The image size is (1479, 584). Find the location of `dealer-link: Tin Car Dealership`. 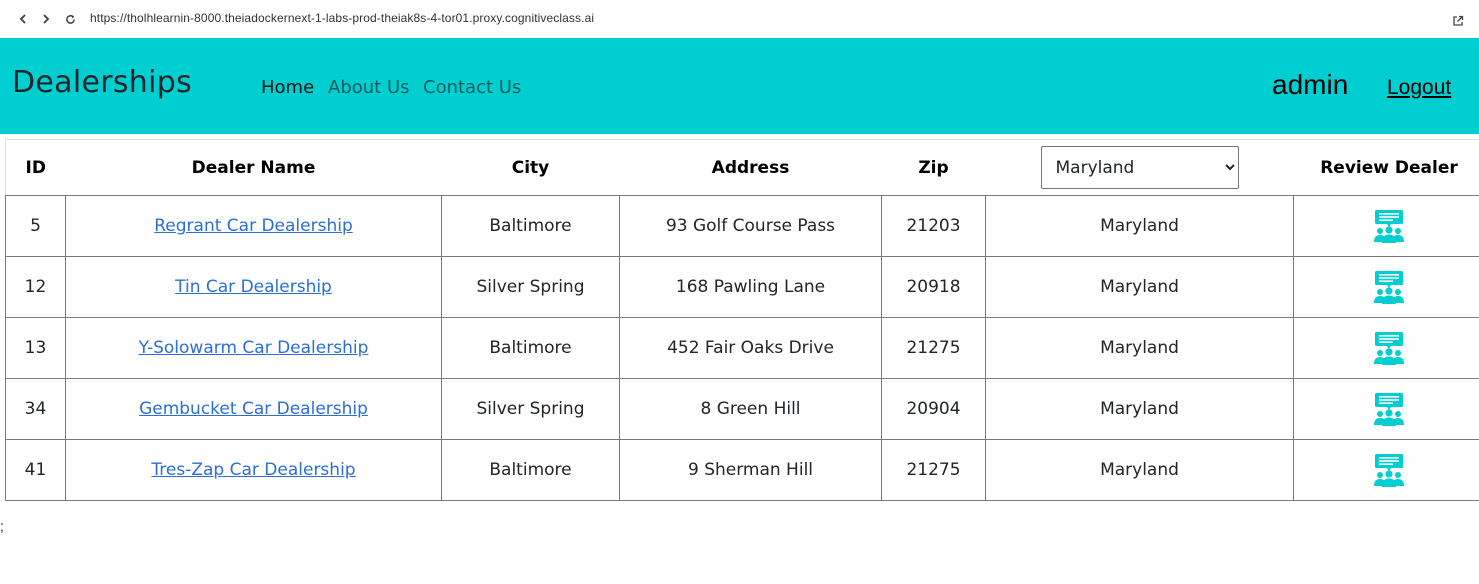

dealer-link: Tin Car Dealership is located at coordinates (253, 287).